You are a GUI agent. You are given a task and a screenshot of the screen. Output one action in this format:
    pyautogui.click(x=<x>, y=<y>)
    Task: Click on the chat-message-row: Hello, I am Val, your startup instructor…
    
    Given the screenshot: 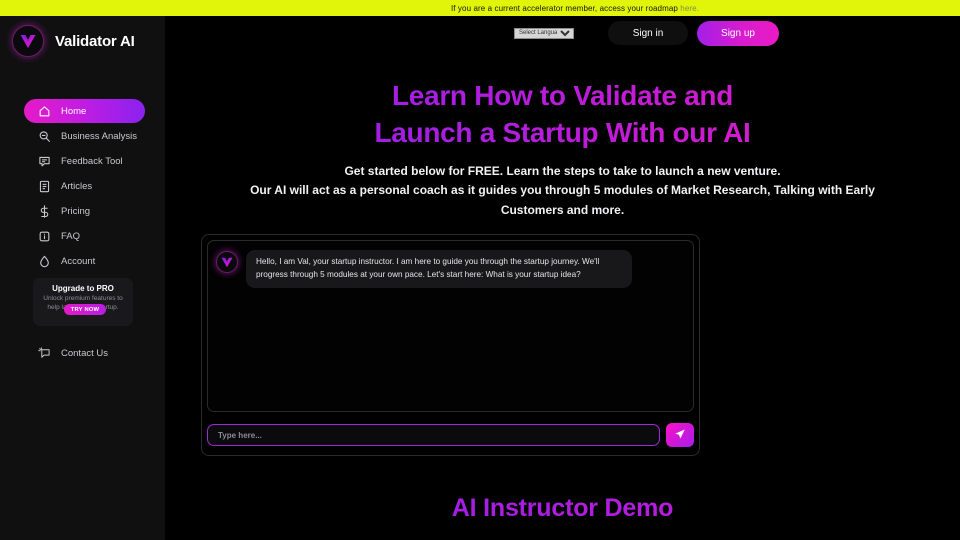 What is the action you would take?
    pyautogui.click(x=450, y=269)
    